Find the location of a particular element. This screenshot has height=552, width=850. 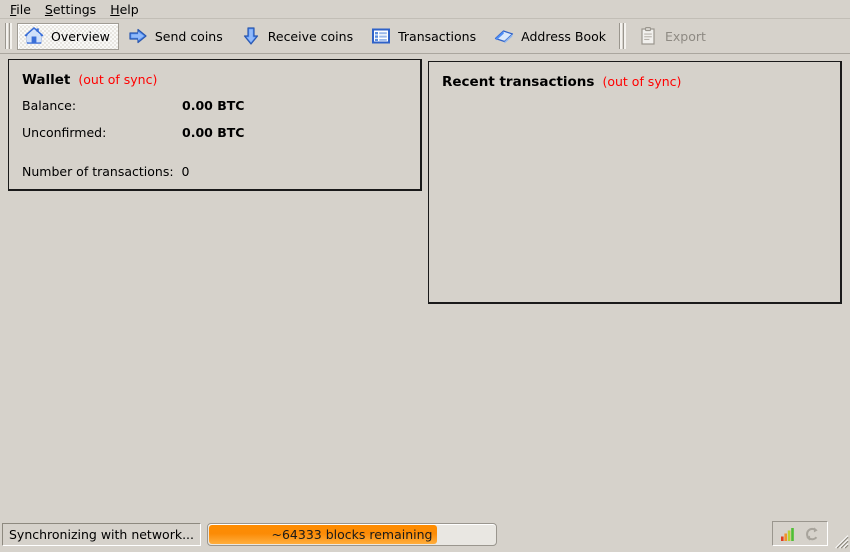

wallet-balance-value: 0.00 BTC is located at coordinates (213, 105).